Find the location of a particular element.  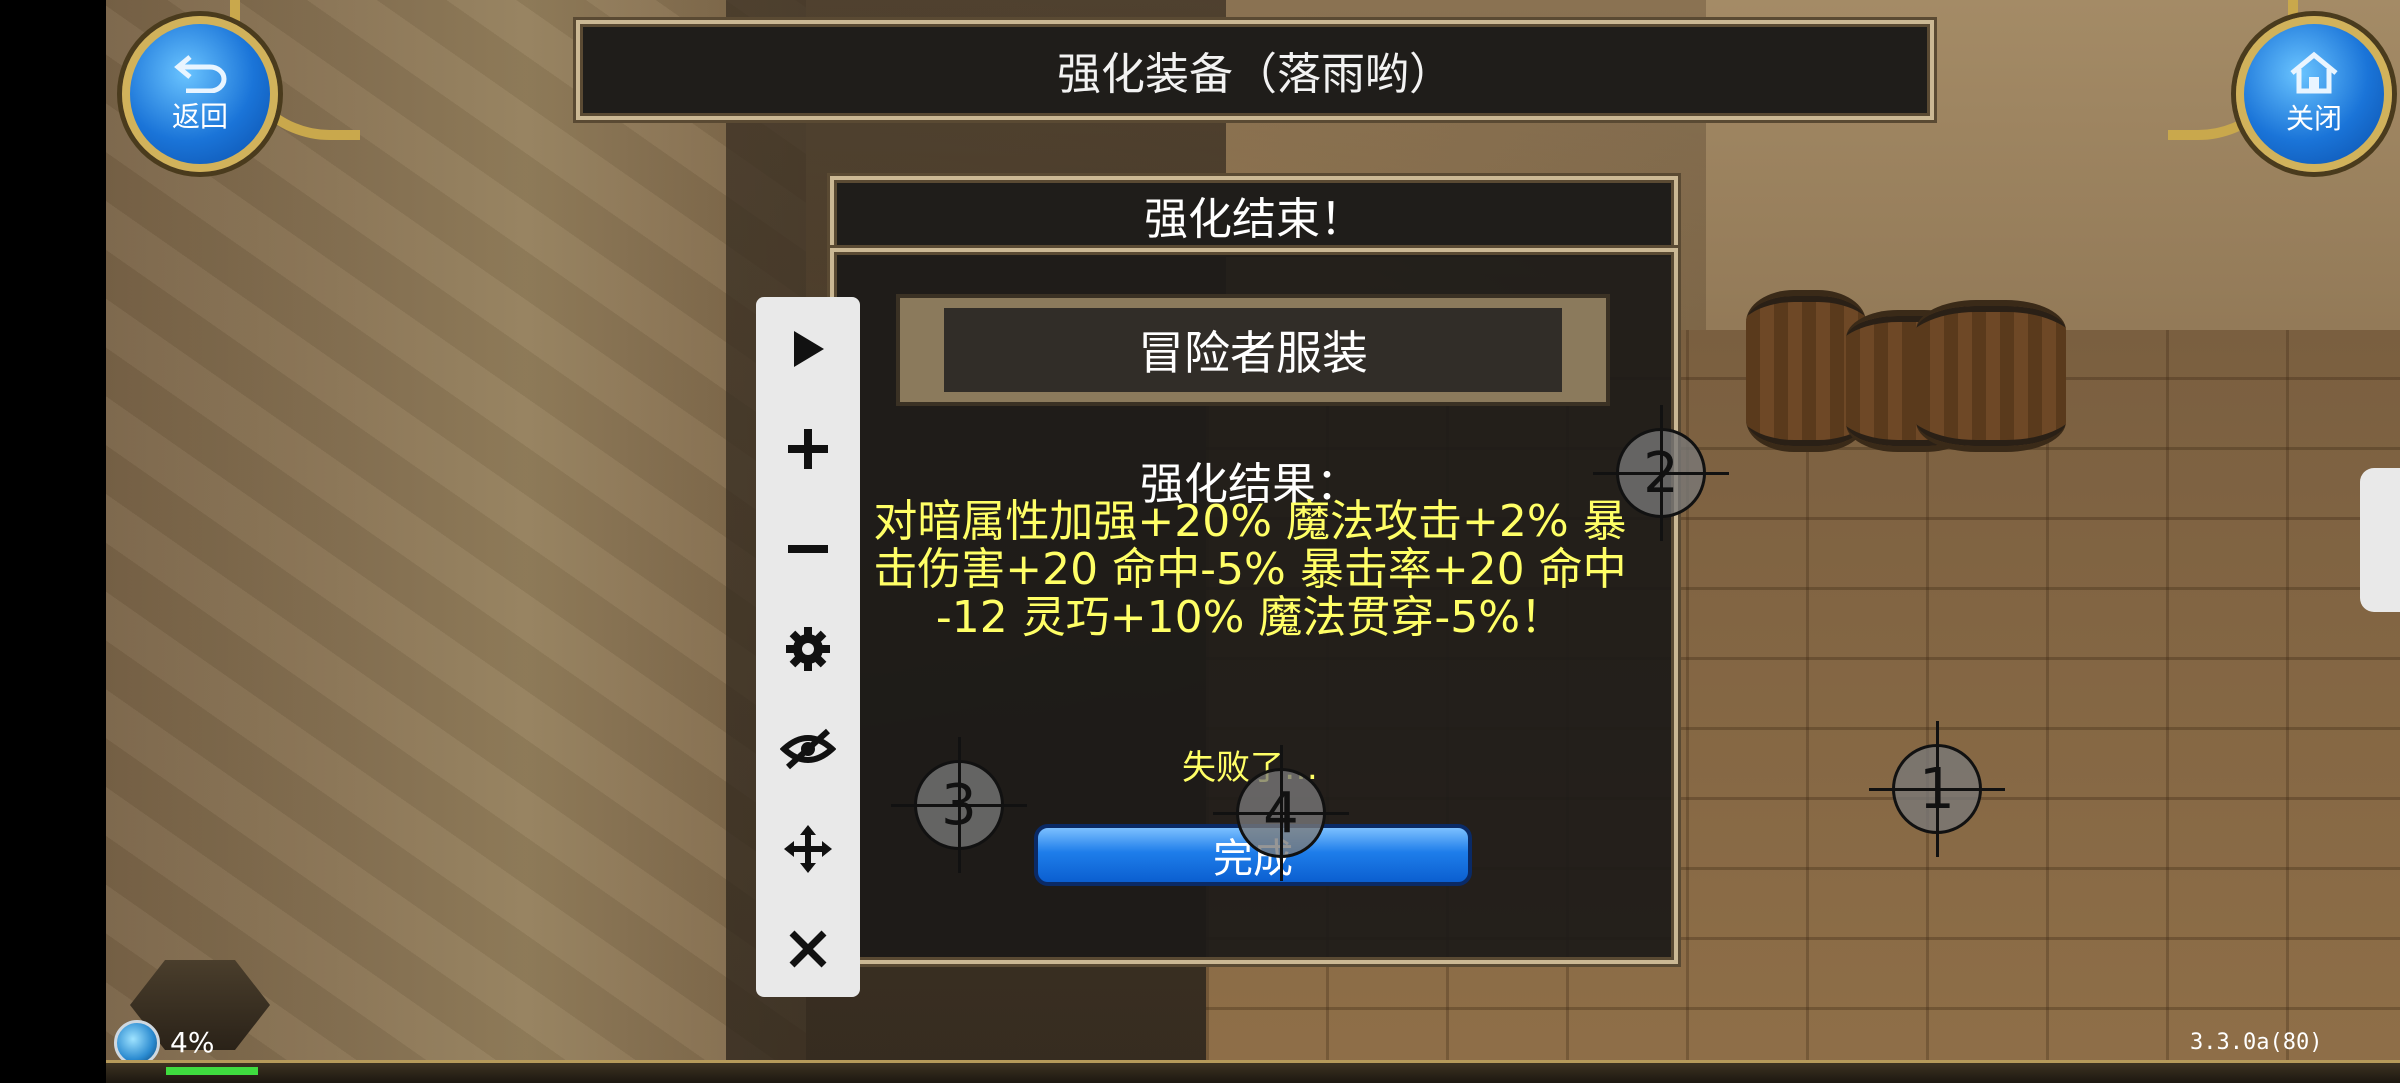

dialog-header: 强化结束！ is located at coordinates (1254, 215).